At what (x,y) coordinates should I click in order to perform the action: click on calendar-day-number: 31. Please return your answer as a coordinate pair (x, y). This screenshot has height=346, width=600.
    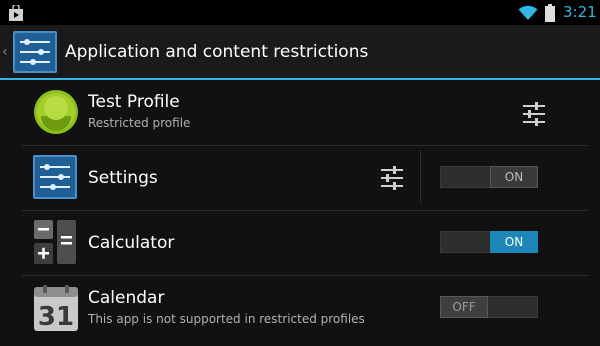
    Looking at the image, I should click on (56, 316).